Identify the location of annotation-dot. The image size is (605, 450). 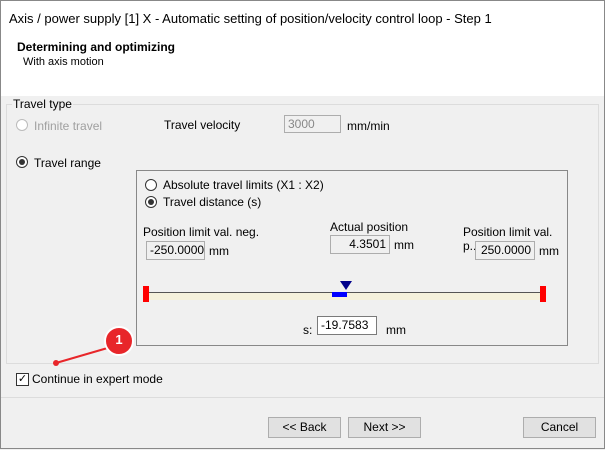
(56, 363).